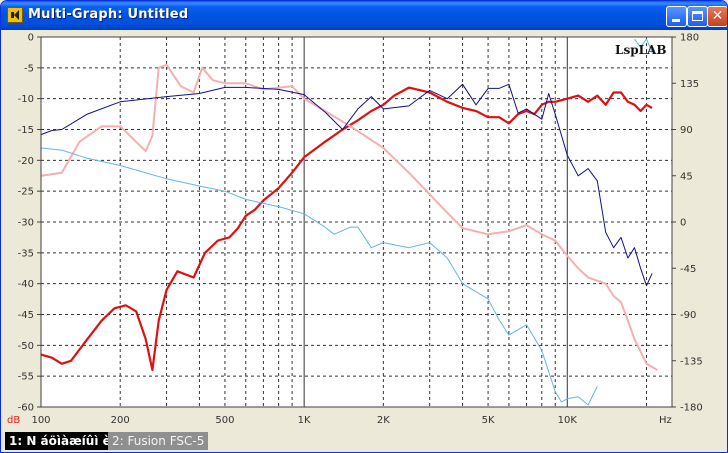 The image size is (728, 453). I want to click on left-axis-ticks: 0 -5 -10 -15 -20 -25 -30 -35 -40 -45 -50 -55 -60, so click(29, 223).